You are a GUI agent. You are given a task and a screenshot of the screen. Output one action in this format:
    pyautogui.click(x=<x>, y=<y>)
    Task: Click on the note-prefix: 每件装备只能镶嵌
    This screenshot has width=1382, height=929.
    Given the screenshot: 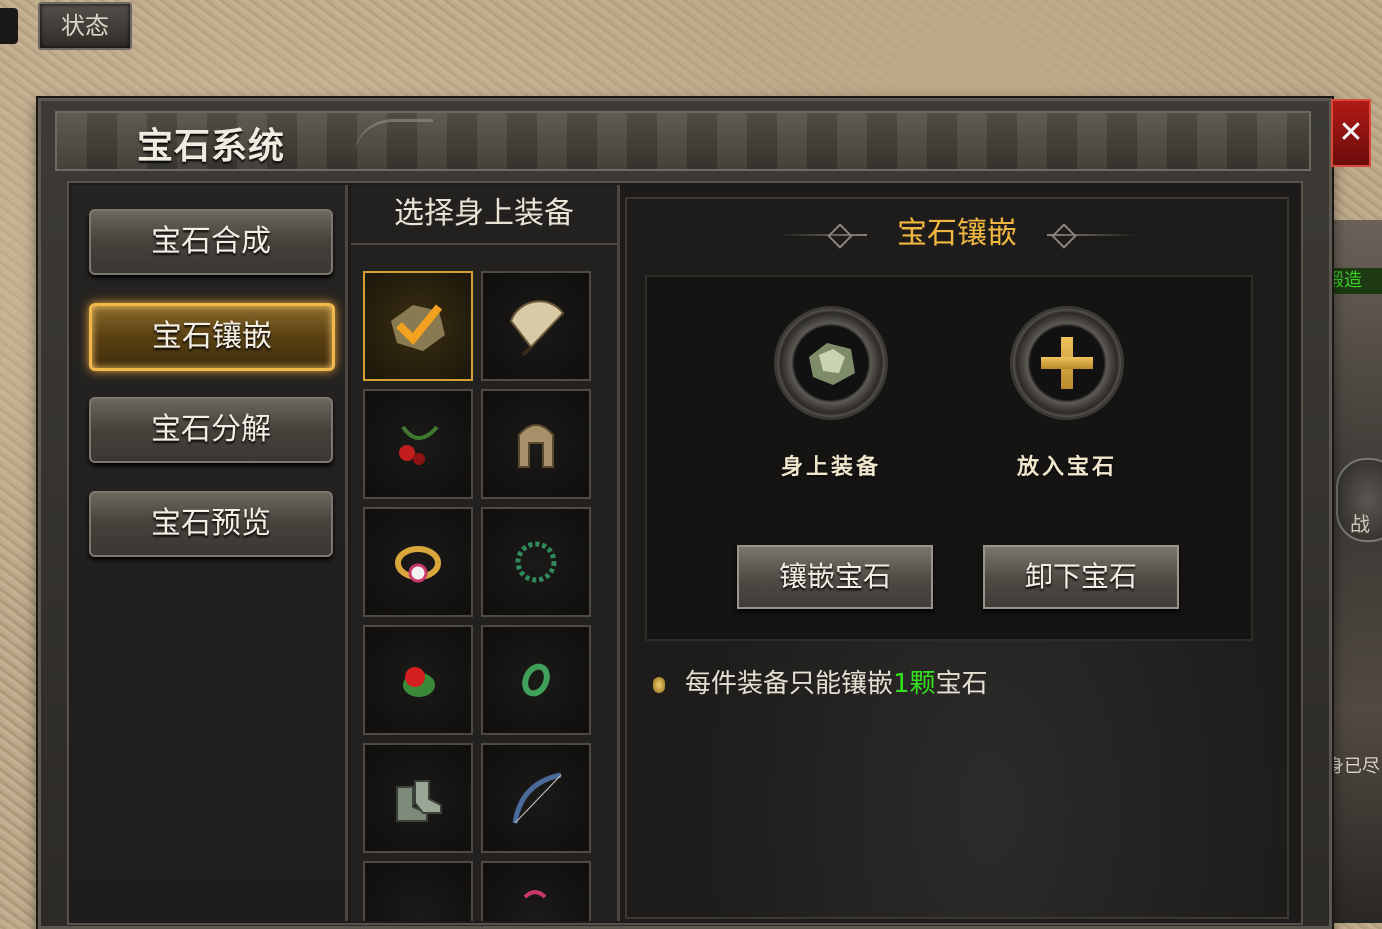 What is the action you would take?
    pyautogui.click(x=789, y=684)
    